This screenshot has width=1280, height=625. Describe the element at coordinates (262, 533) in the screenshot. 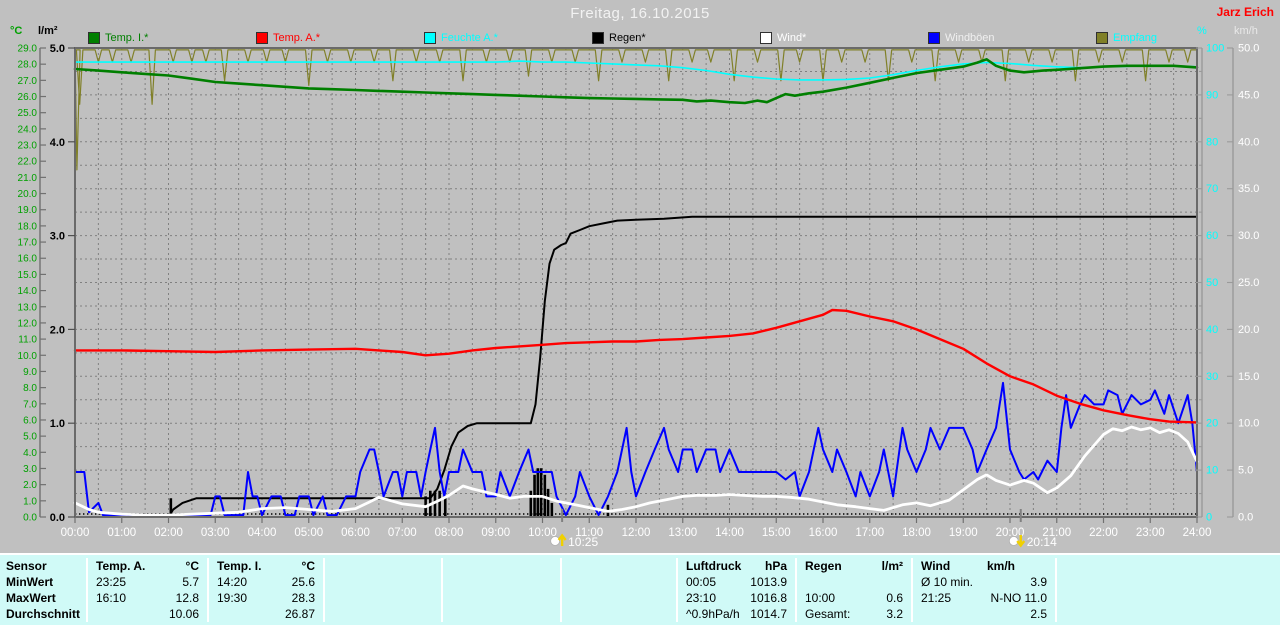

I see `svg-text: 04:00` at that location.